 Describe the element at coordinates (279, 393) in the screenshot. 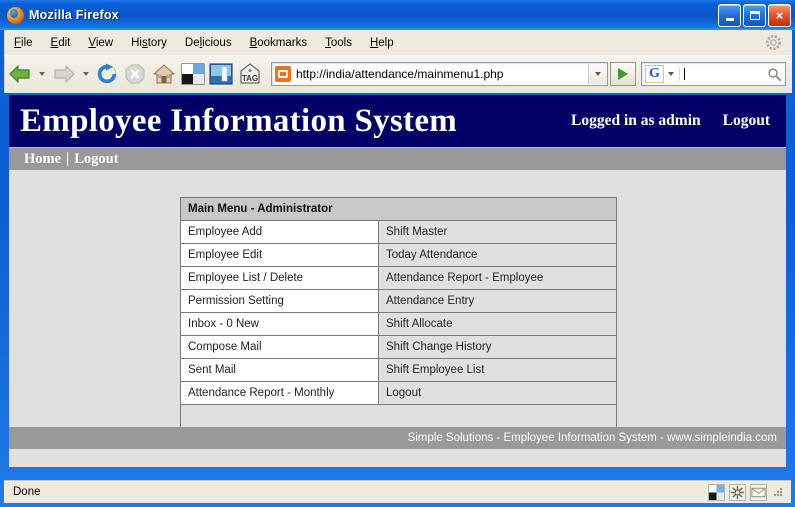

I see `menu-link-left: Attendance Report - Monthly` at that location.